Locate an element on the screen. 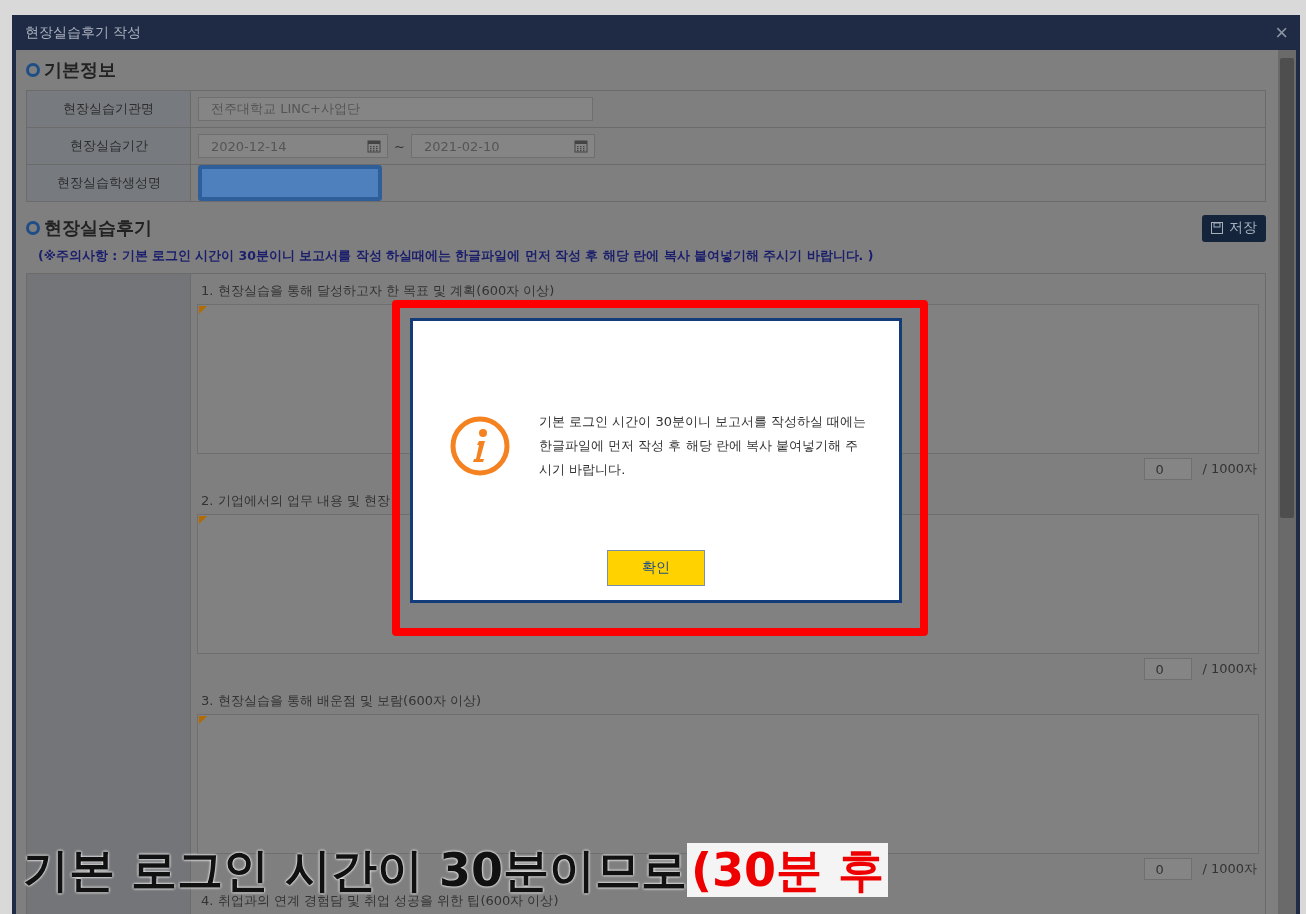 Image resolution: width=1306 pixels, height=914 pixels. row-label: 현장실습학생성명 is located at coordinates (109, 183).